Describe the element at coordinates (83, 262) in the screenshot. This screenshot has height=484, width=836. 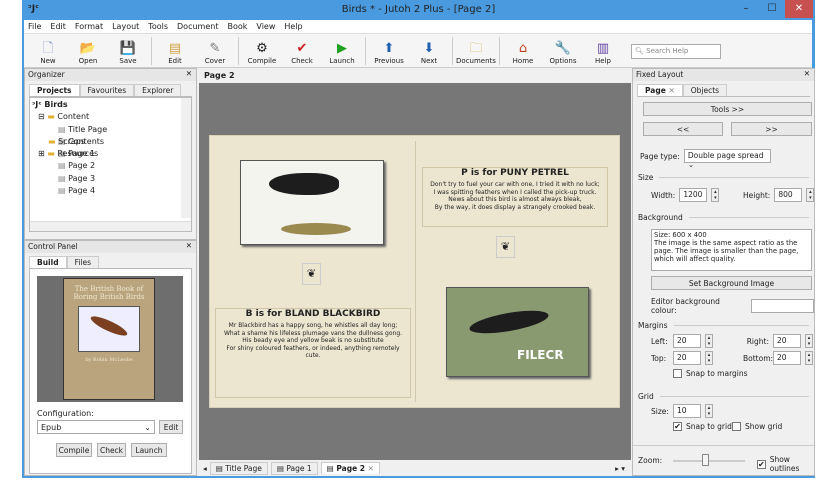
I see `tab-files: Files` at that location.